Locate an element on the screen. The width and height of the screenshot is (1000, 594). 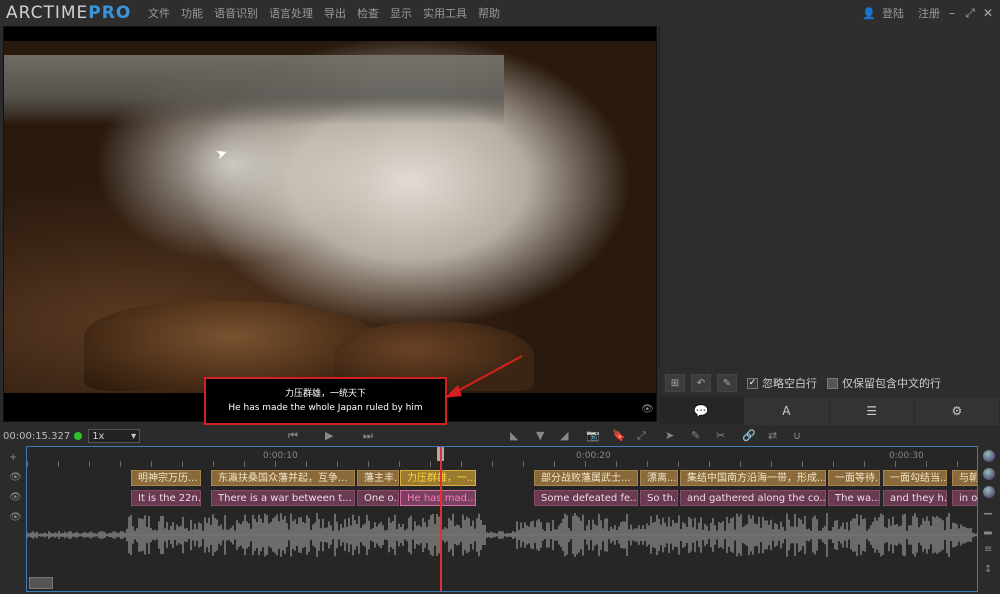
maximize-icon: ⤢ is located at coordinates (970, 13).